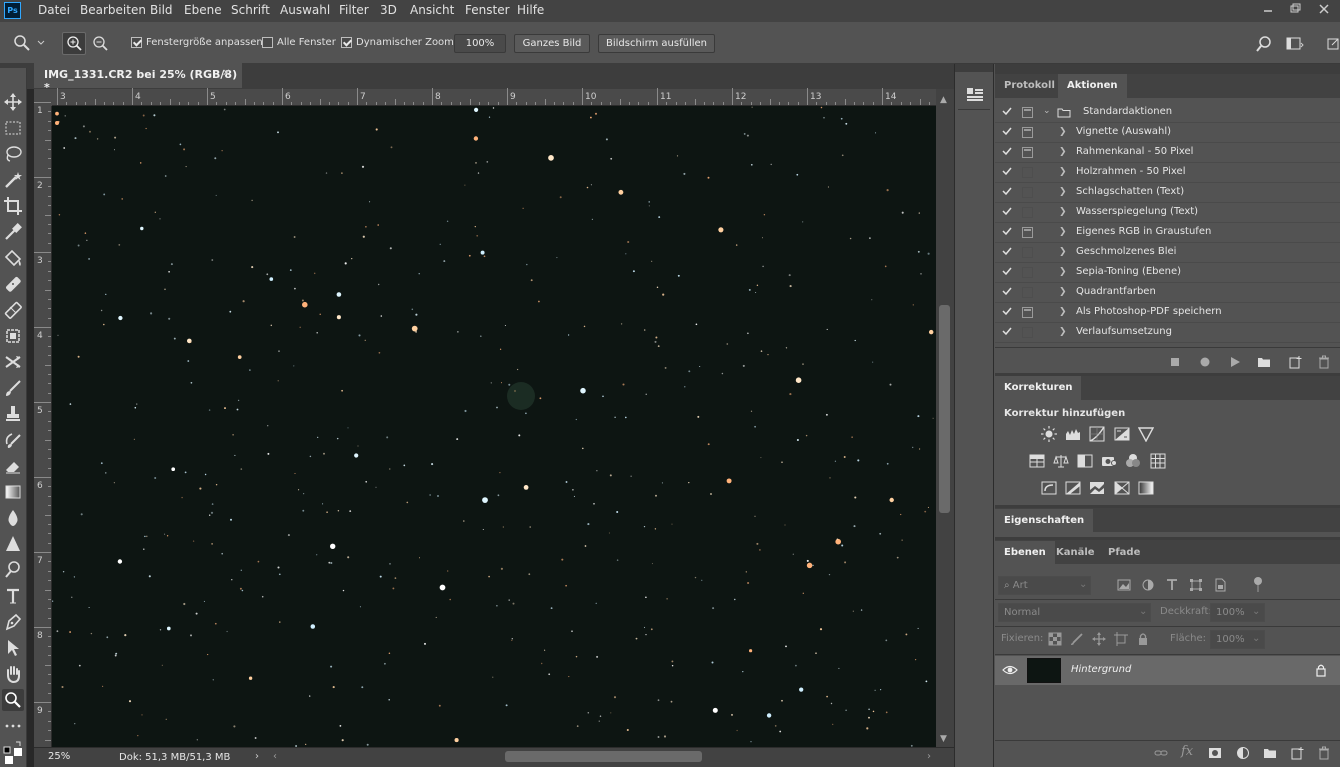  I want to click on lock-transparent-icon, so click(1055, 639).